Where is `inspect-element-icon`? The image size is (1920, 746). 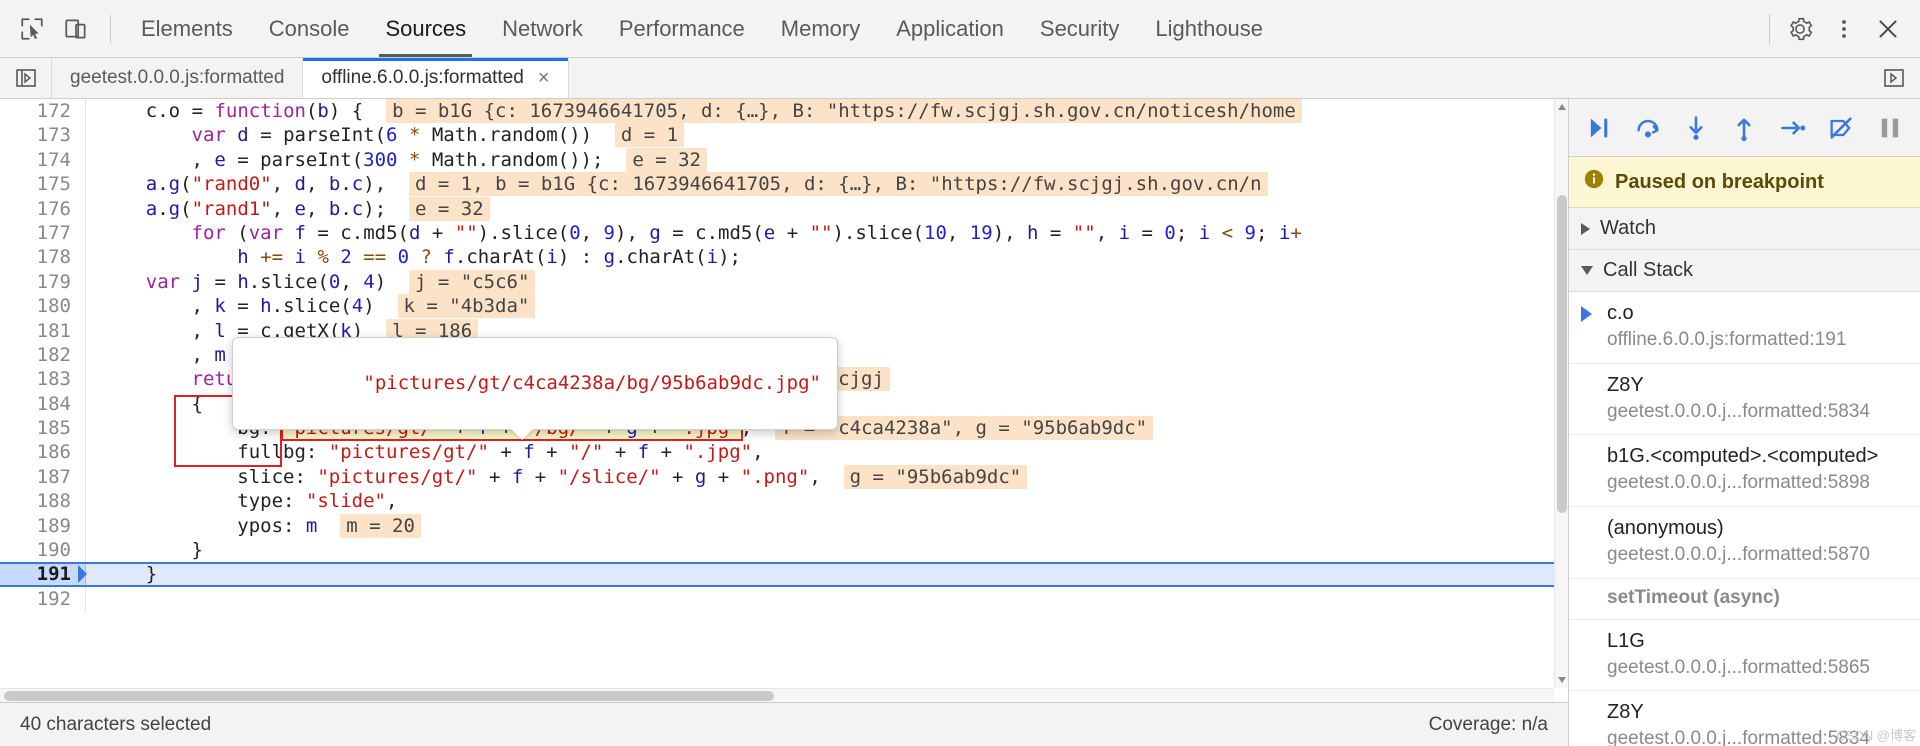
inspect-element-icon is located at coordinates (32, 29).